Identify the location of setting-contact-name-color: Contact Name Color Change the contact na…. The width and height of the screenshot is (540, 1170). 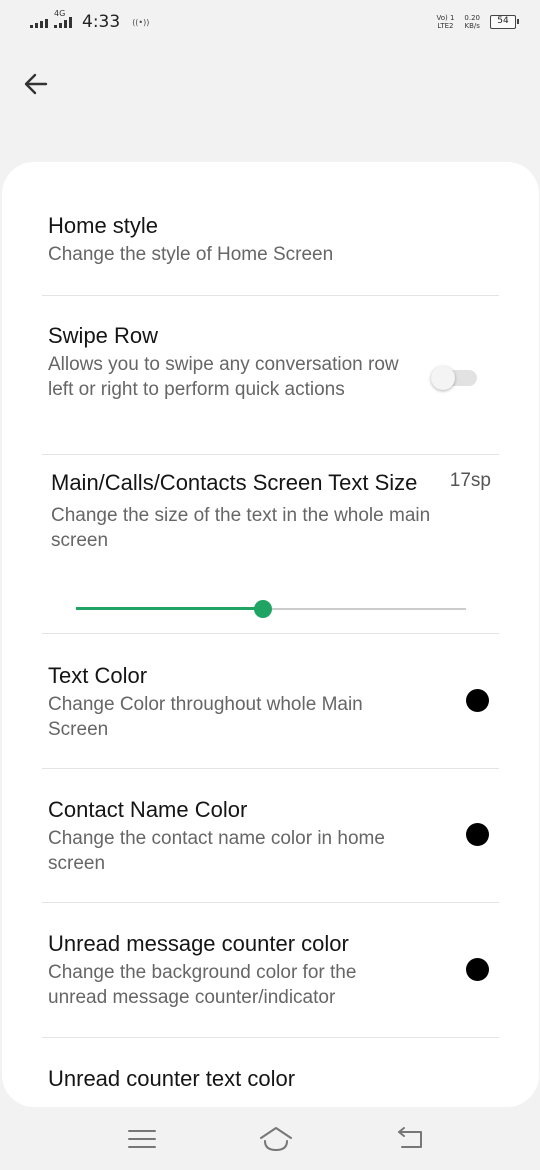
(270, 836).